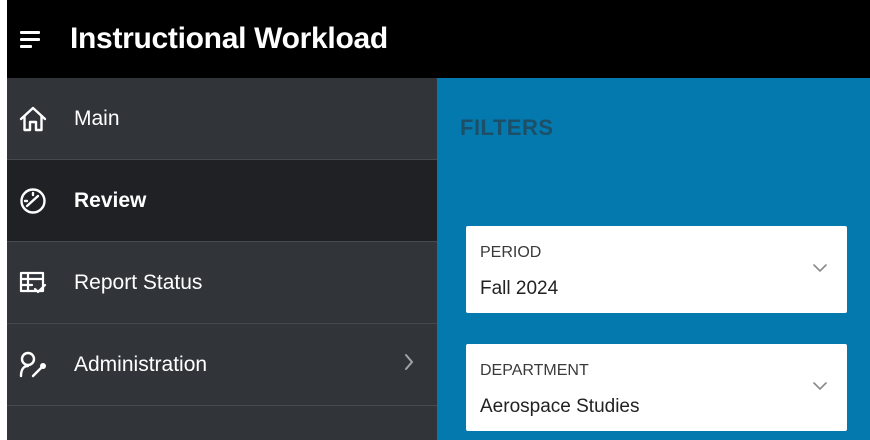 The image size is (870, 440). What do you see at coordinates (519, 288) in the screenshot?
I see `period-value: Fall 2024` at bounding box center [519, 288].